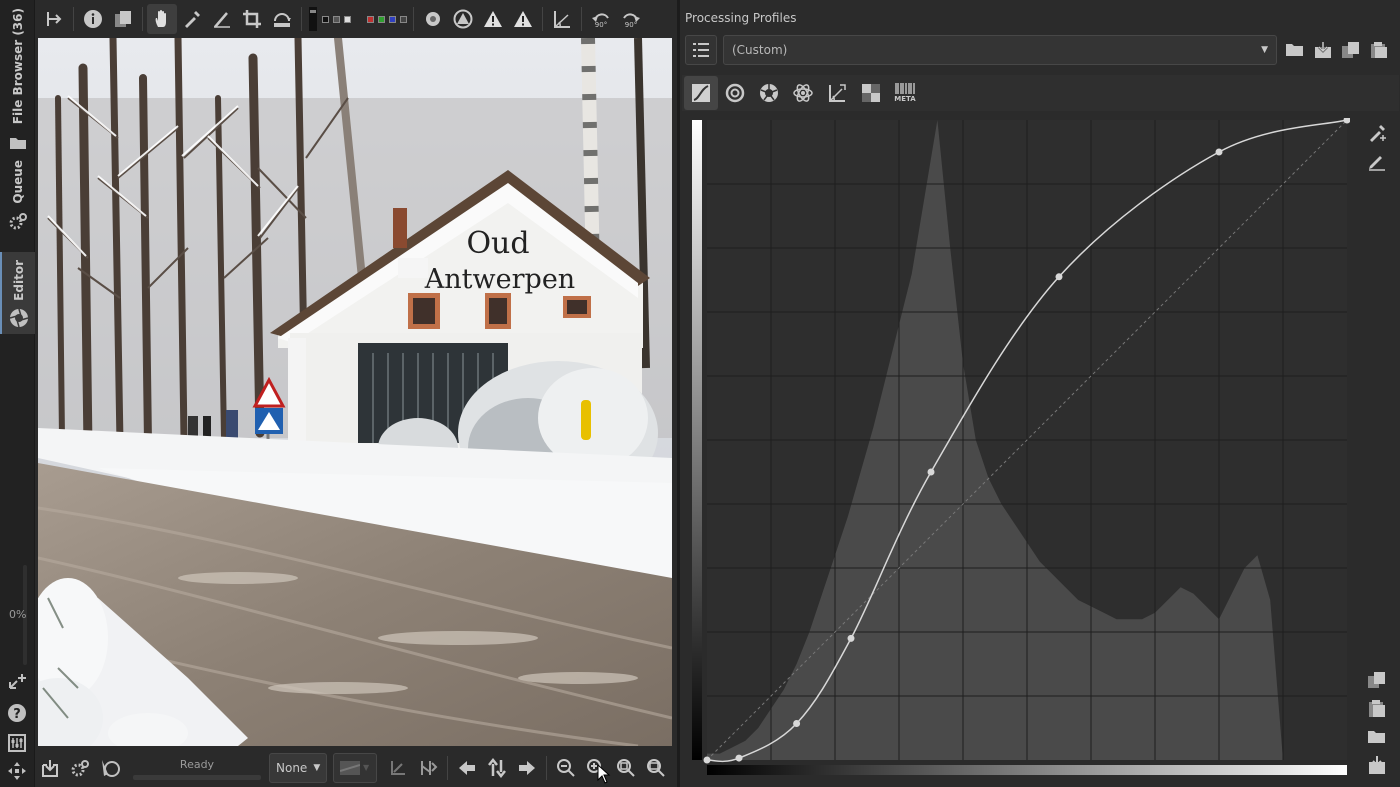 The width and height of the screenshot is (1400, 787). I want to click on open-folder-icon, so click(1294, 50).